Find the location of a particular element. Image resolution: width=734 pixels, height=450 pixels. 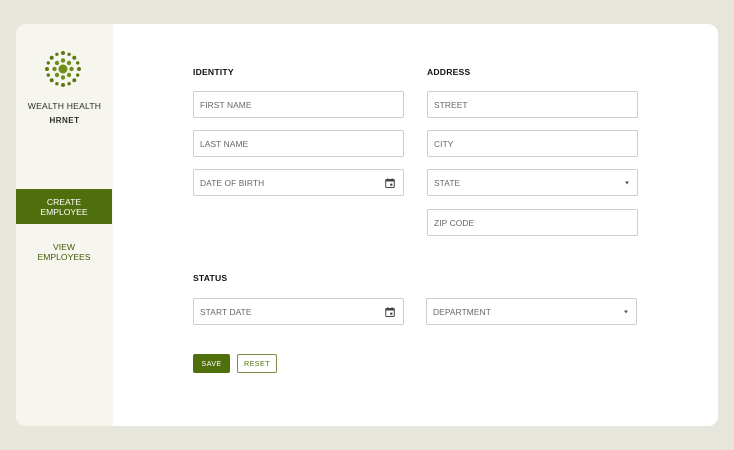

city-field is located at coordinates (532, 143).